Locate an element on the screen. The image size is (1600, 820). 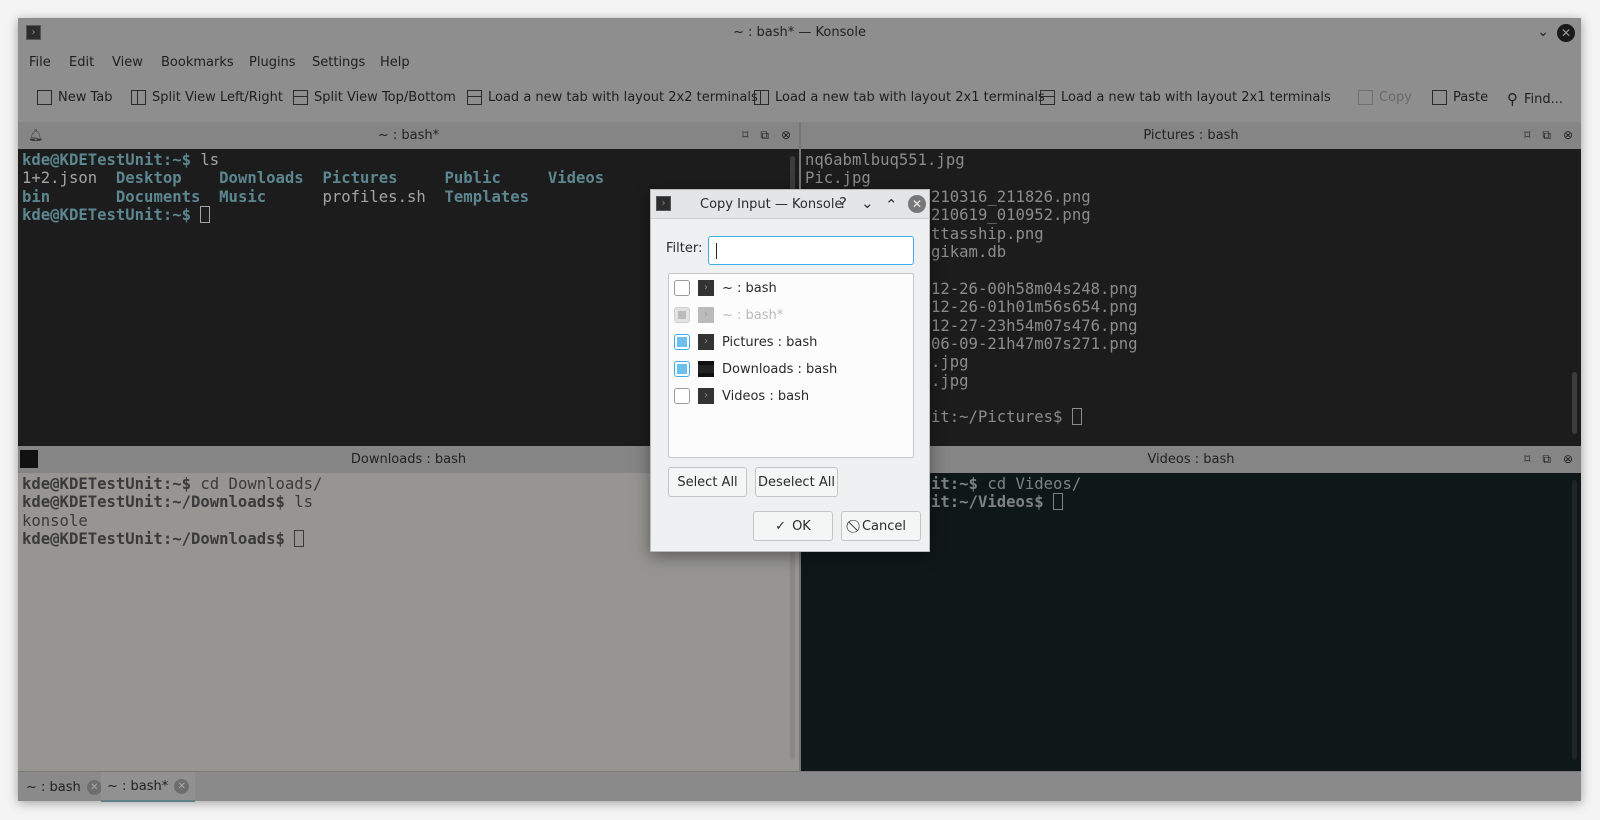
copy-input-dialog: › Copy Input — Konsole ? ⌄ ⌃ ✕ Filter is located at coordinates (790, 370).